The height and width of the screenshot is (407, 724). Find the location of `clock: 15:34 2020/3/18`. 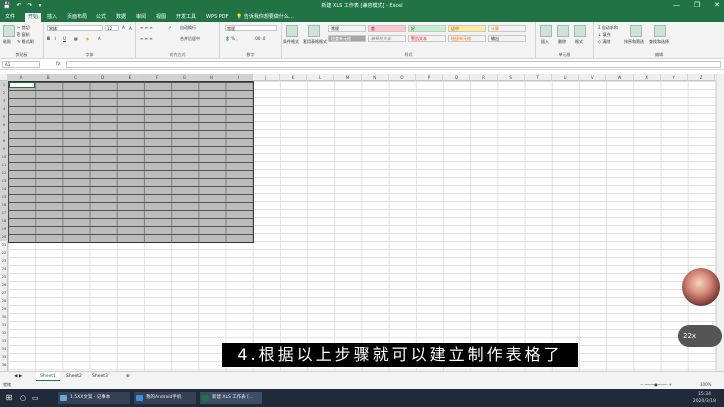

clock: 15:34 2020/3/18 is located at coordinates (704, 398).